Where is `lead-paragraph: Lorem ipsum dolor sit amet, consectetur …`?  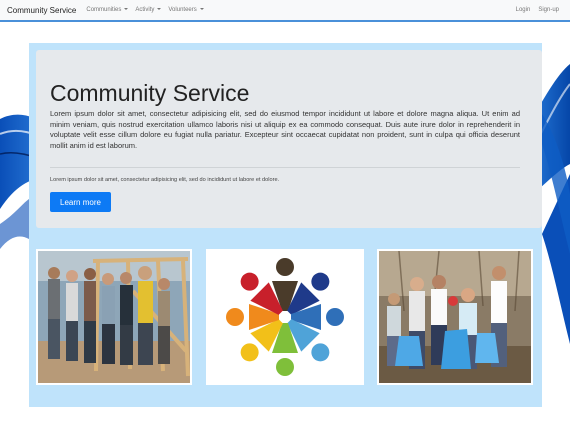
lead-paragraph: Lorem ipsum dolor sit amet, consectetur … is located at coordinates (285, 129).